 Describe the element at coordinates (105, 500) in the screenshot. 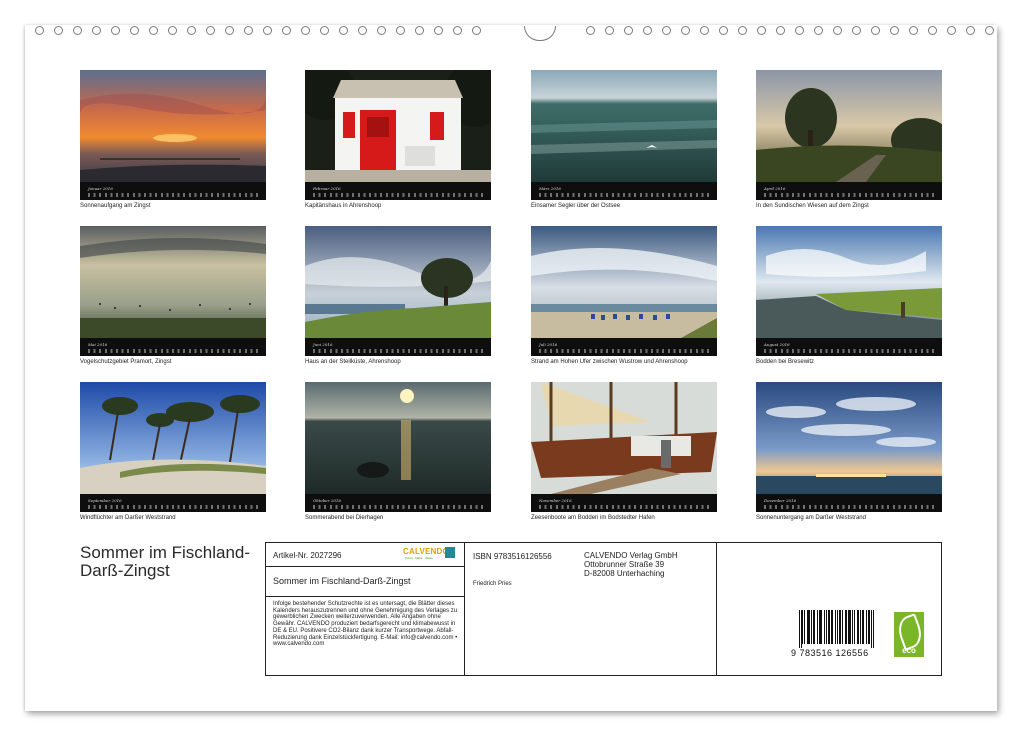

I see `month-label: September 2016` at that location.